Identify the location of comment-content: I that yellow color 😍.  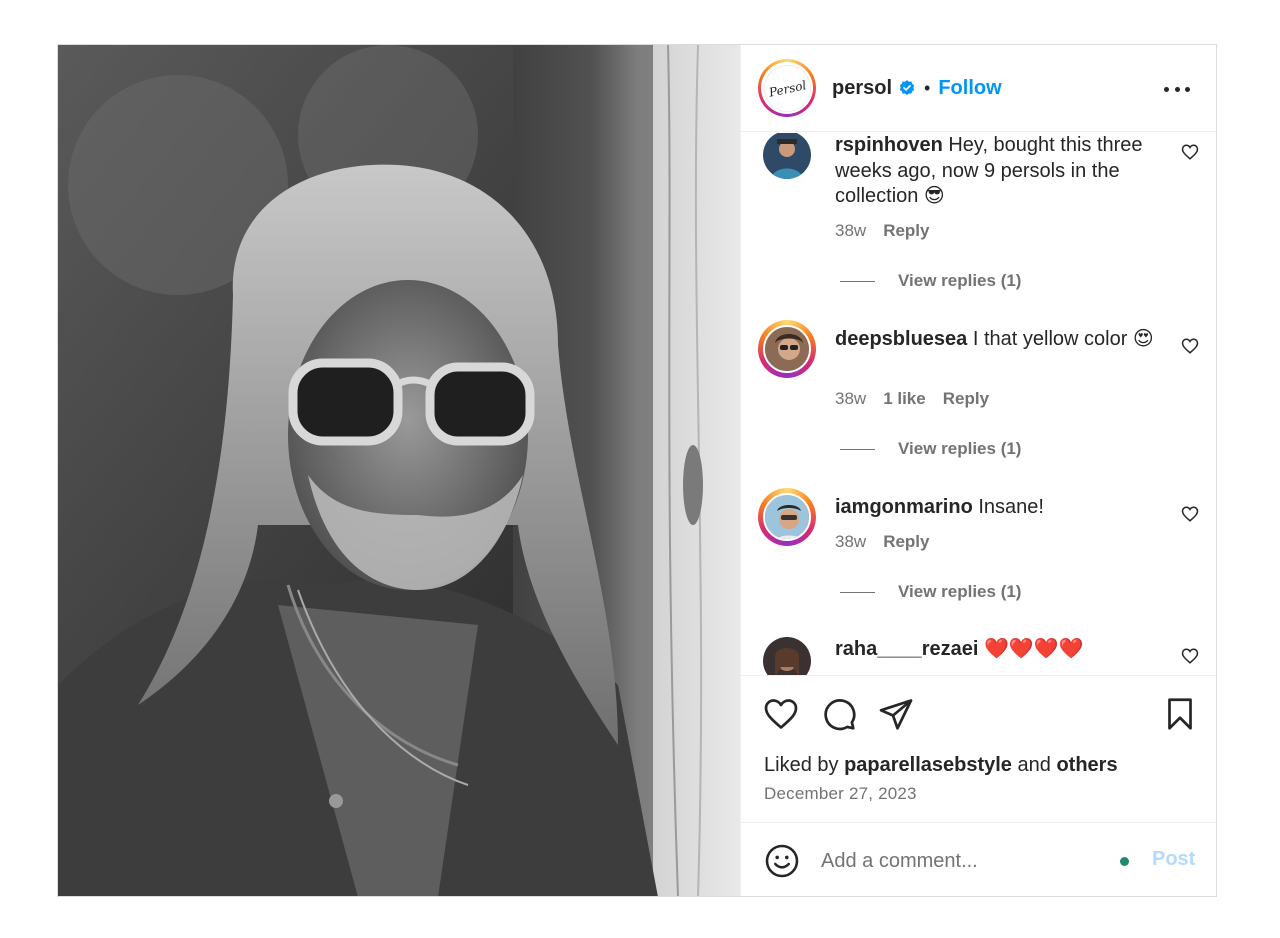
(1063, 339).